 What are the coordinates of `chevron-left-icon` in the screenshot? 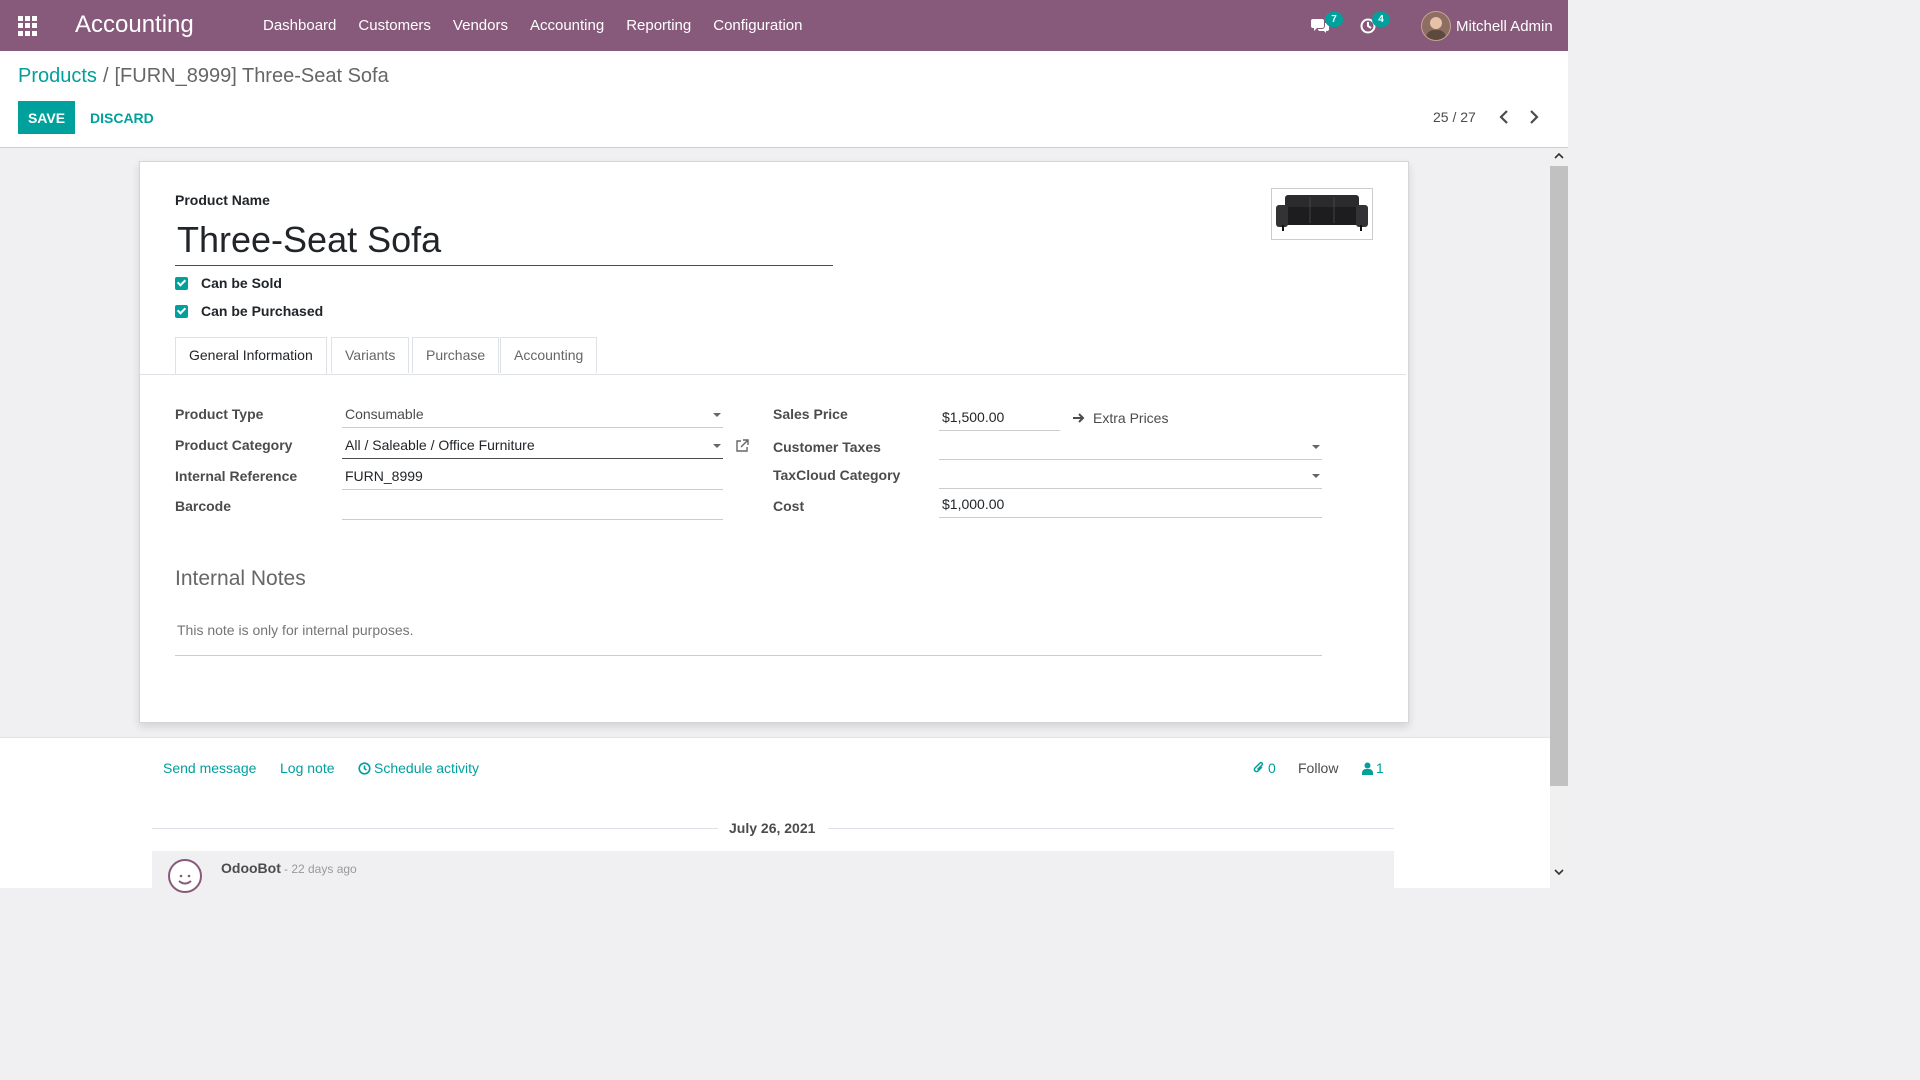 It's located at (1504, 117).